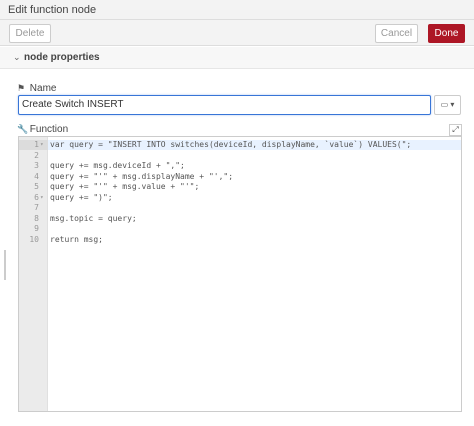 This screenshot has height=426, width=474. Describe the element at coordinates (76, 239) in the screenshot. I see `code-text: return msg;` at that location.